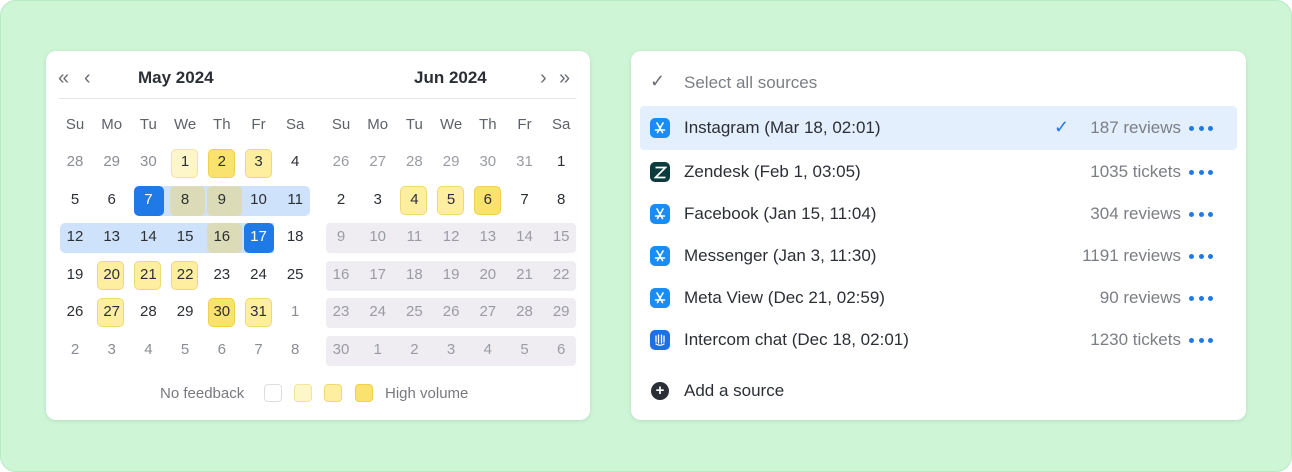 The height and width of the screenshot is (472, 1292). What do you see at coordinates (938, 172) in the screenshot?
I see `source-row-zendesk: Zendesk (Feb 1, 03:05) 1035 tickets` at bounding box center [938, 172].